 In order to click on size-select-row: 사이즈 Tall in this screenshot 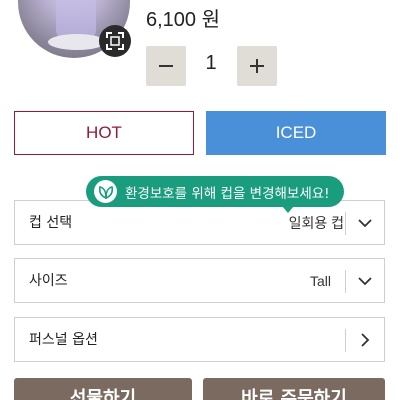, I will do `click(199, 280)`.